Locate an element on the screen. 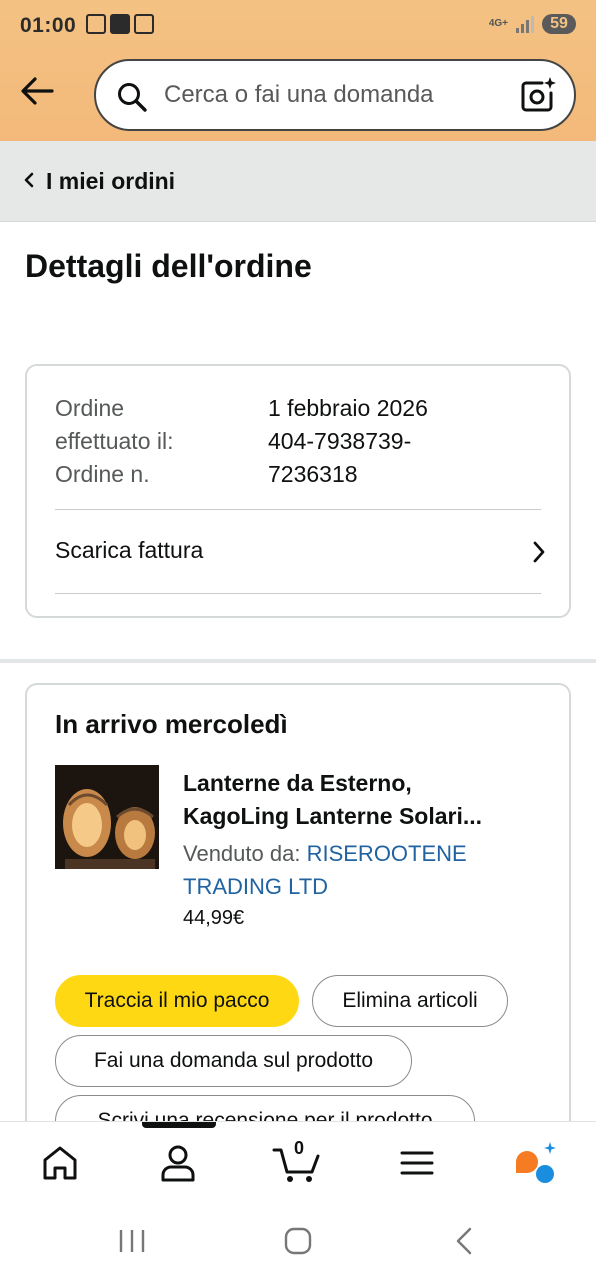 The width and height of the screenshot is (596, 1280). app-header: 01:00 4G+ 59 Cerca o fai una domanda is located at coordinates (298, 70).